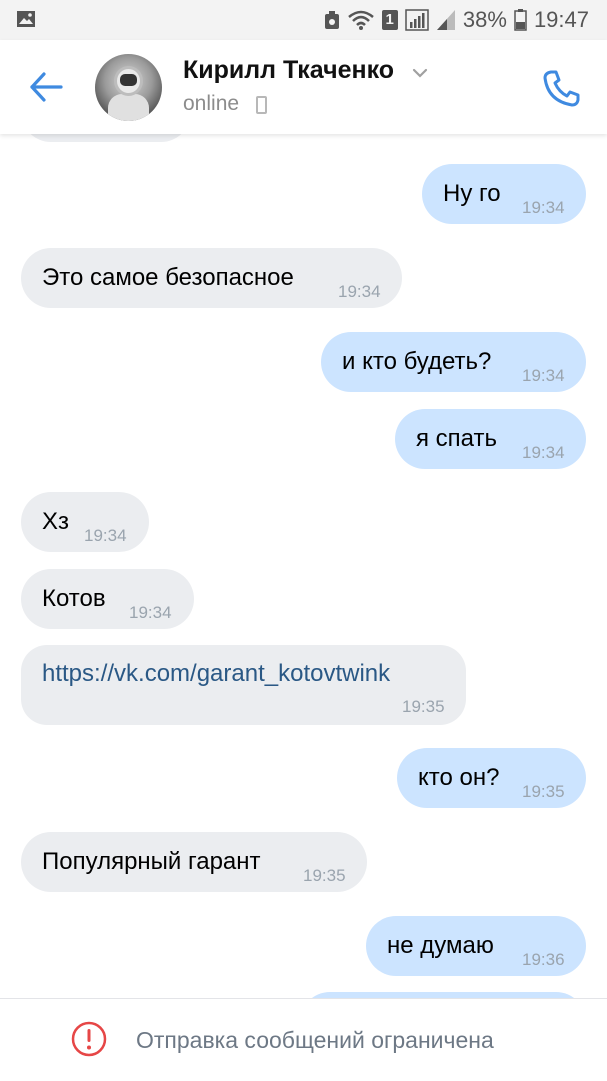 Image resolution: width=607 pixels, height=1081 pixels. I want to click on image-notification-icon, so click(26, 19).